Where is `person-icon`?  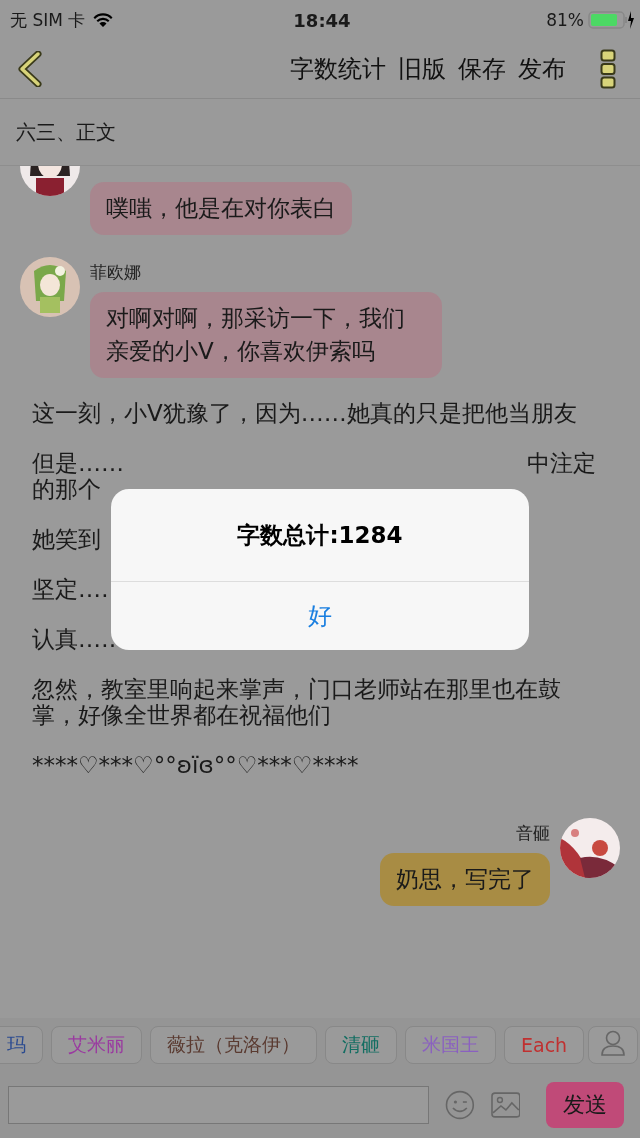
person-icon is located at coordinates (613, 1043).